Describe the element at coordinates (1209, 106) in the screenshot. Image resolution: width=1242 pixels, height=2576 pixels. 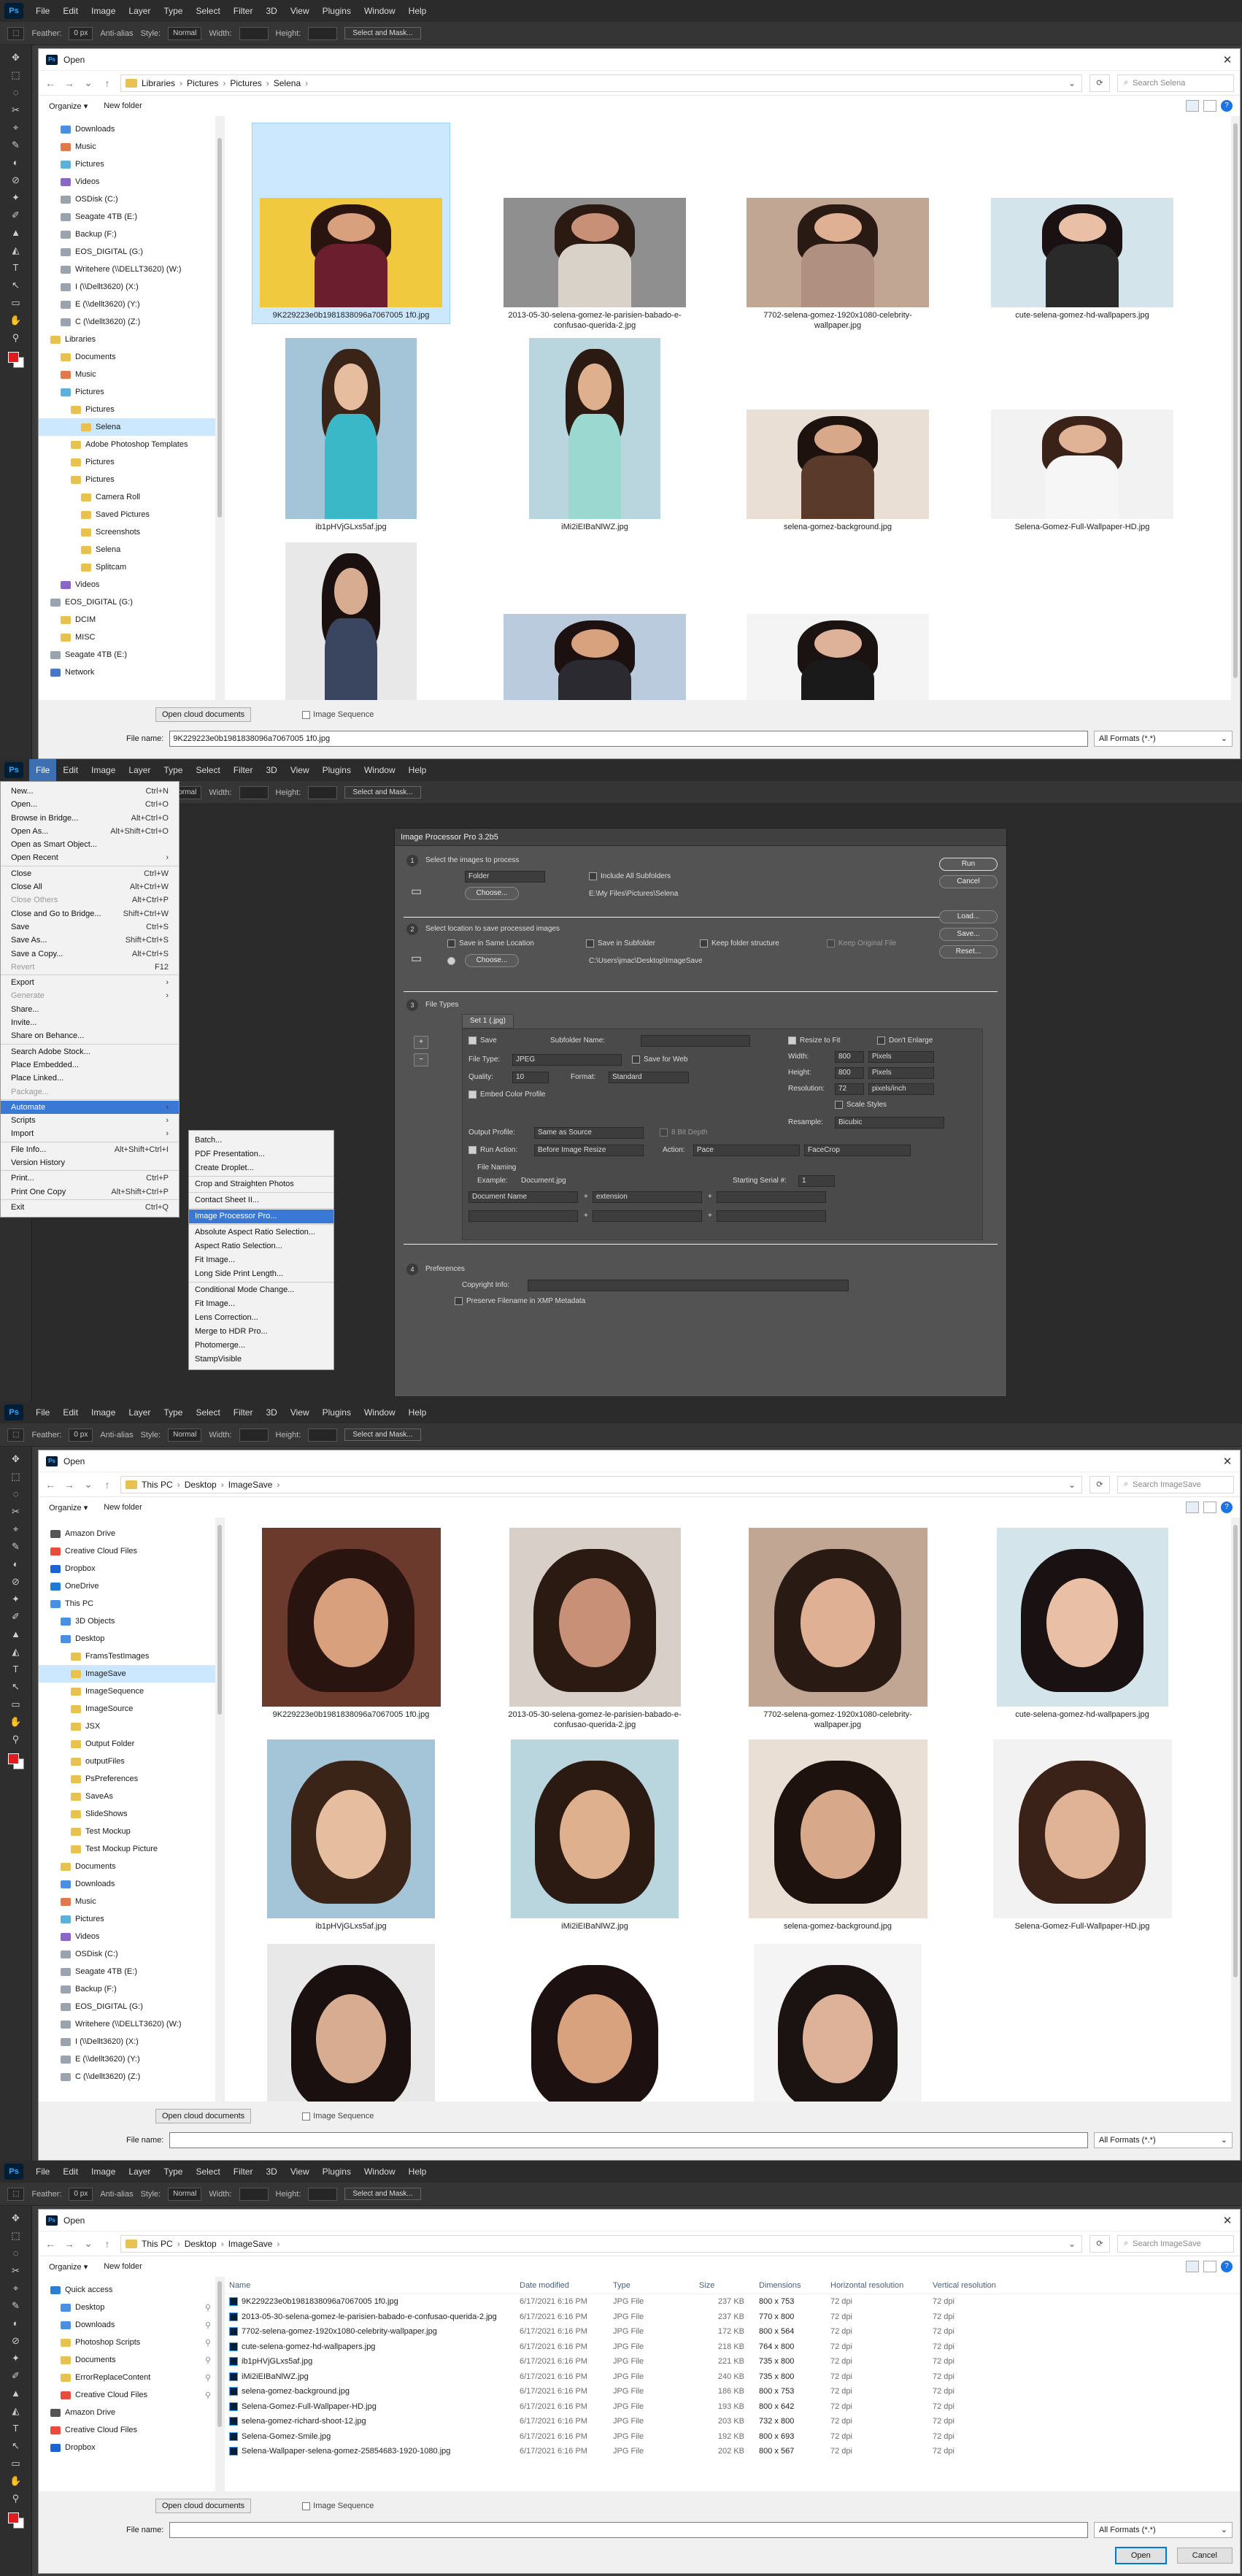
I see `preview-pane-icon` at that location.